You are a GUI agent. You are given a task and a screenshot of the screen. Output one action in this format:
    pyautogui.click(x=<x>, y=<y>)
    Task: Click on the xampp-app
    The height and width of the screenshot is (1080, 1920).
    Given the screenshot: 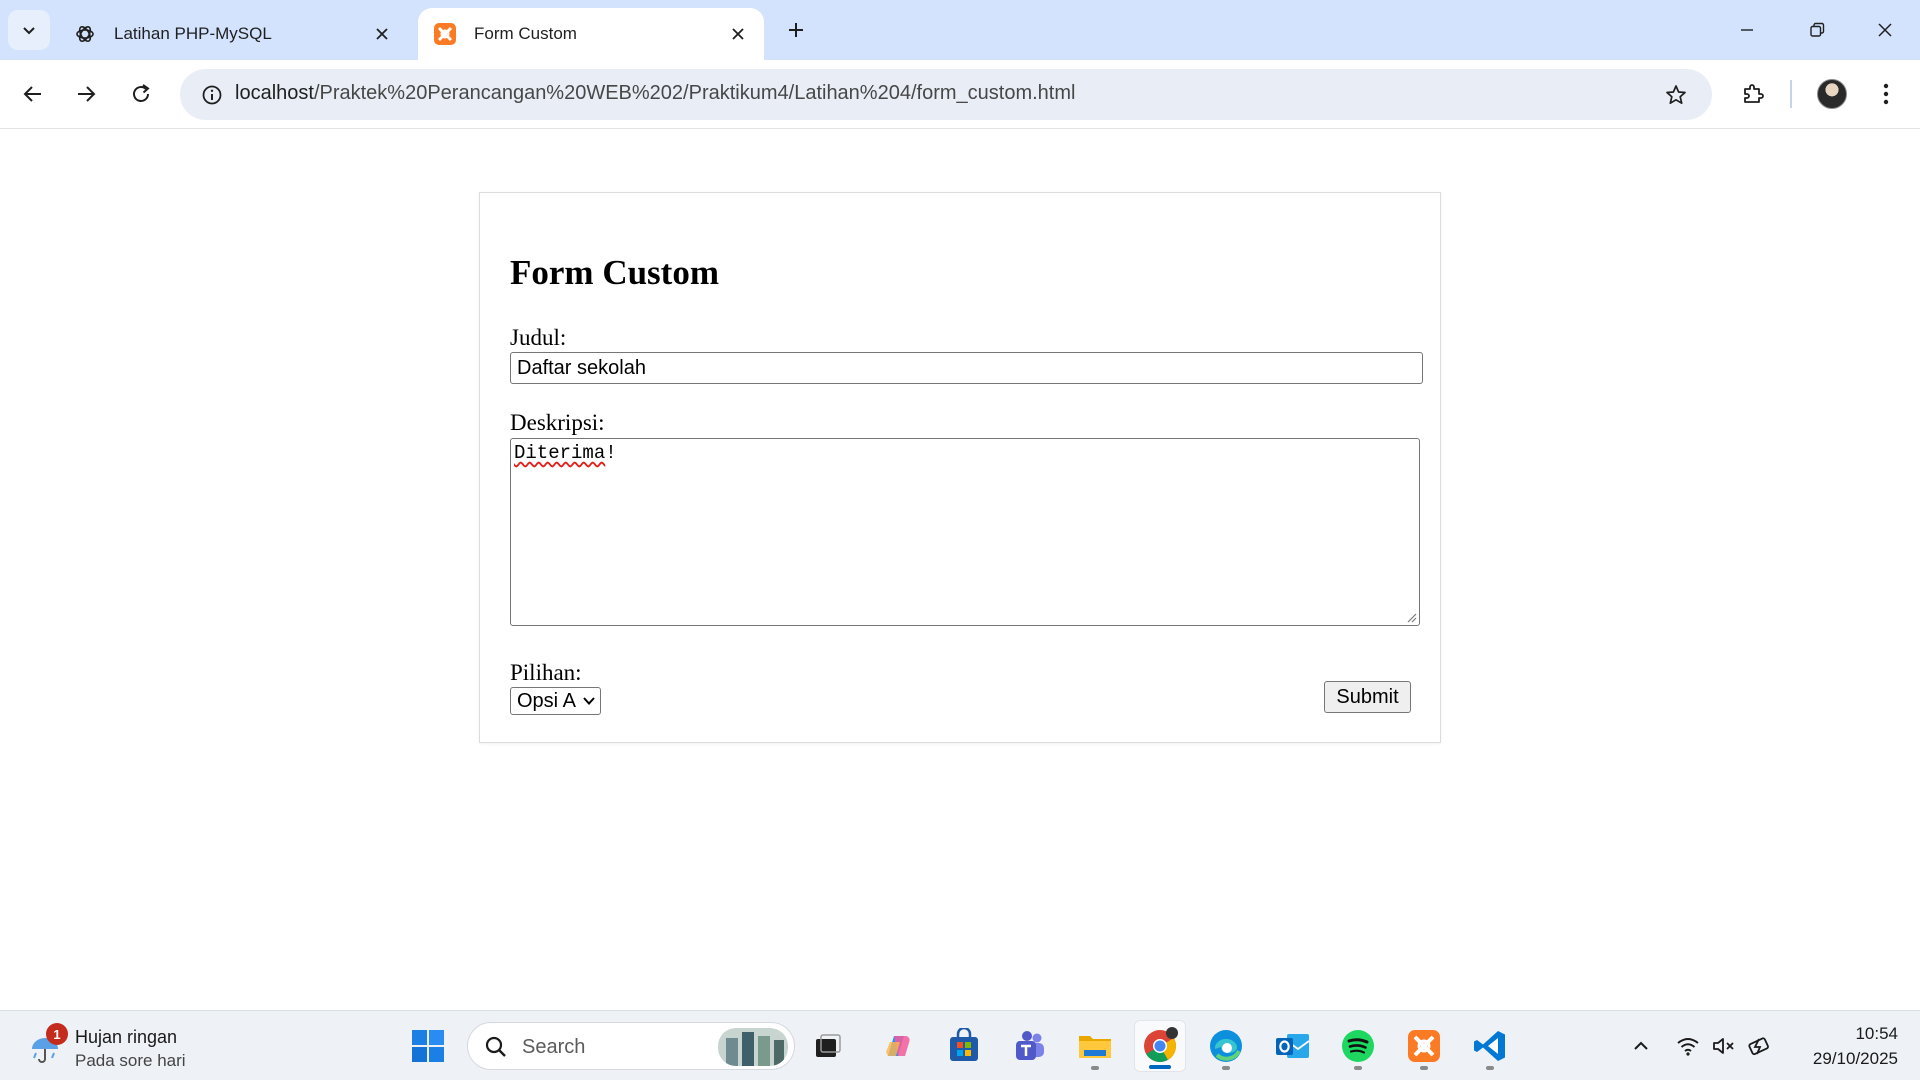 What is the action you would take?
    pyautogui.click(x=1424, y=1046)
    